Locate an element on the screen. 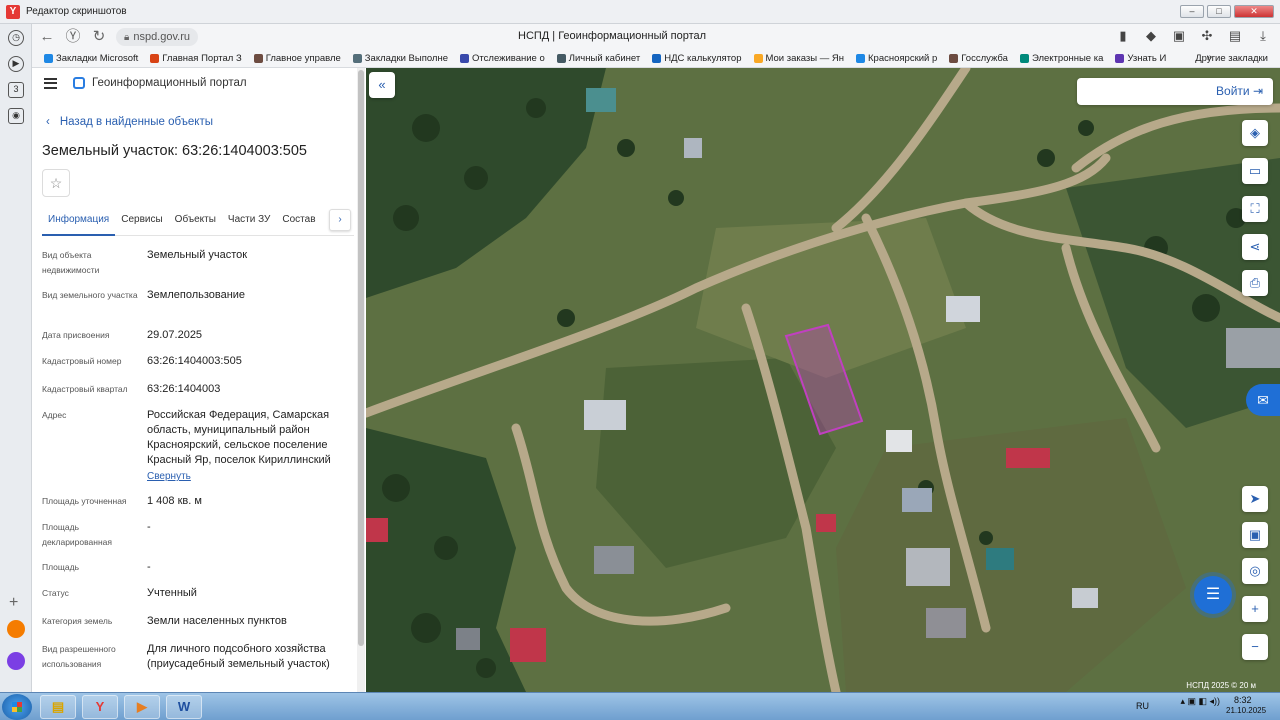 This screenshot has width=1280, height=720. protect-icon: ◆ is located at coordinates (1151, 36).